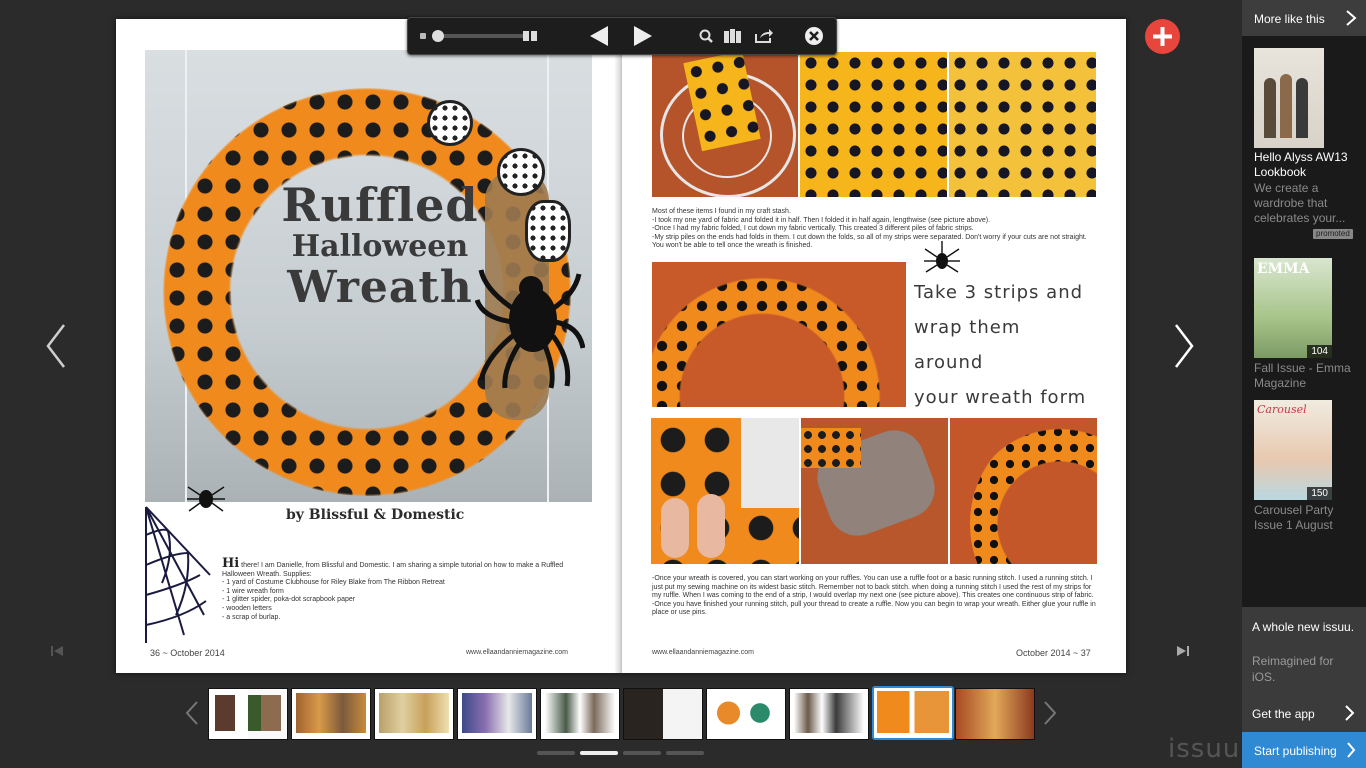 This screenshot has height=768, width=1366. I want to click on zoom-slider-handle, so click(438, 36).